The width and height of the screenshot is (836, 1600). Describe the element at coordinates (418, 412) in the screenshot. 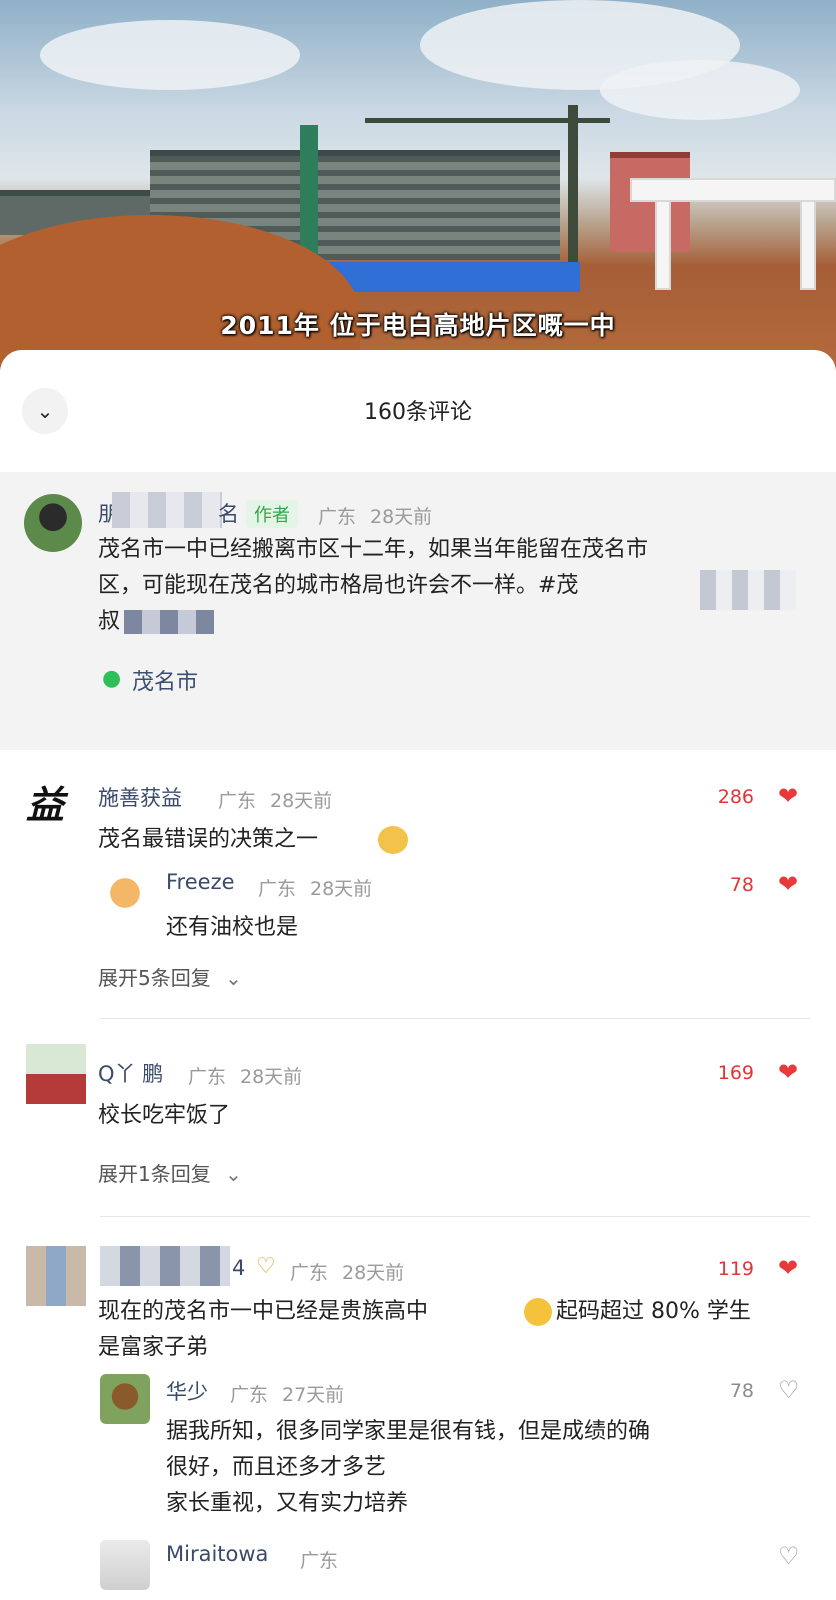

I see `comment-count-title: 160条评论` at that location.